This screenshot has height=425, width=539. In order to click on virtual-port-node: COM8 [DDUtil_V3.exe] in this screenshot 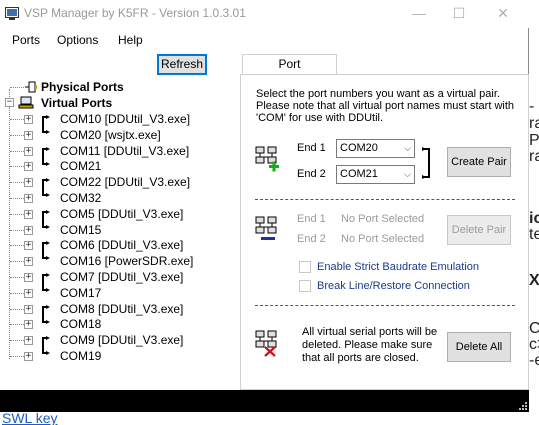, I will do `click(121, 309)`.